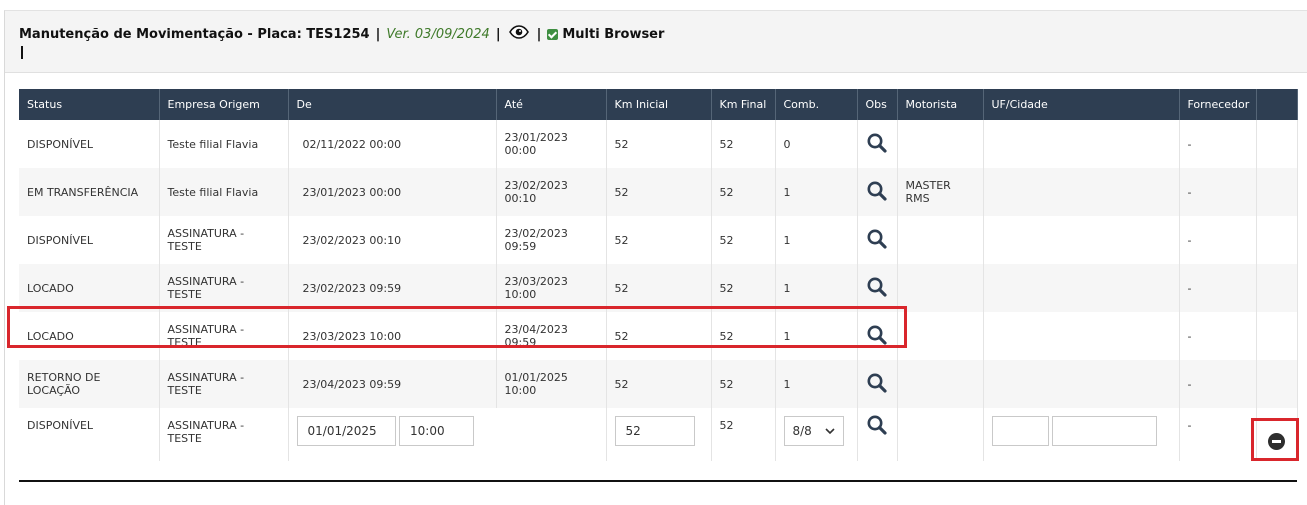 This screenshot has width=1307, height=505. Describe the element at coordinates (392, 384) in the screenshot. I see `cell-de: 23/04/2023 09:59` at that location.